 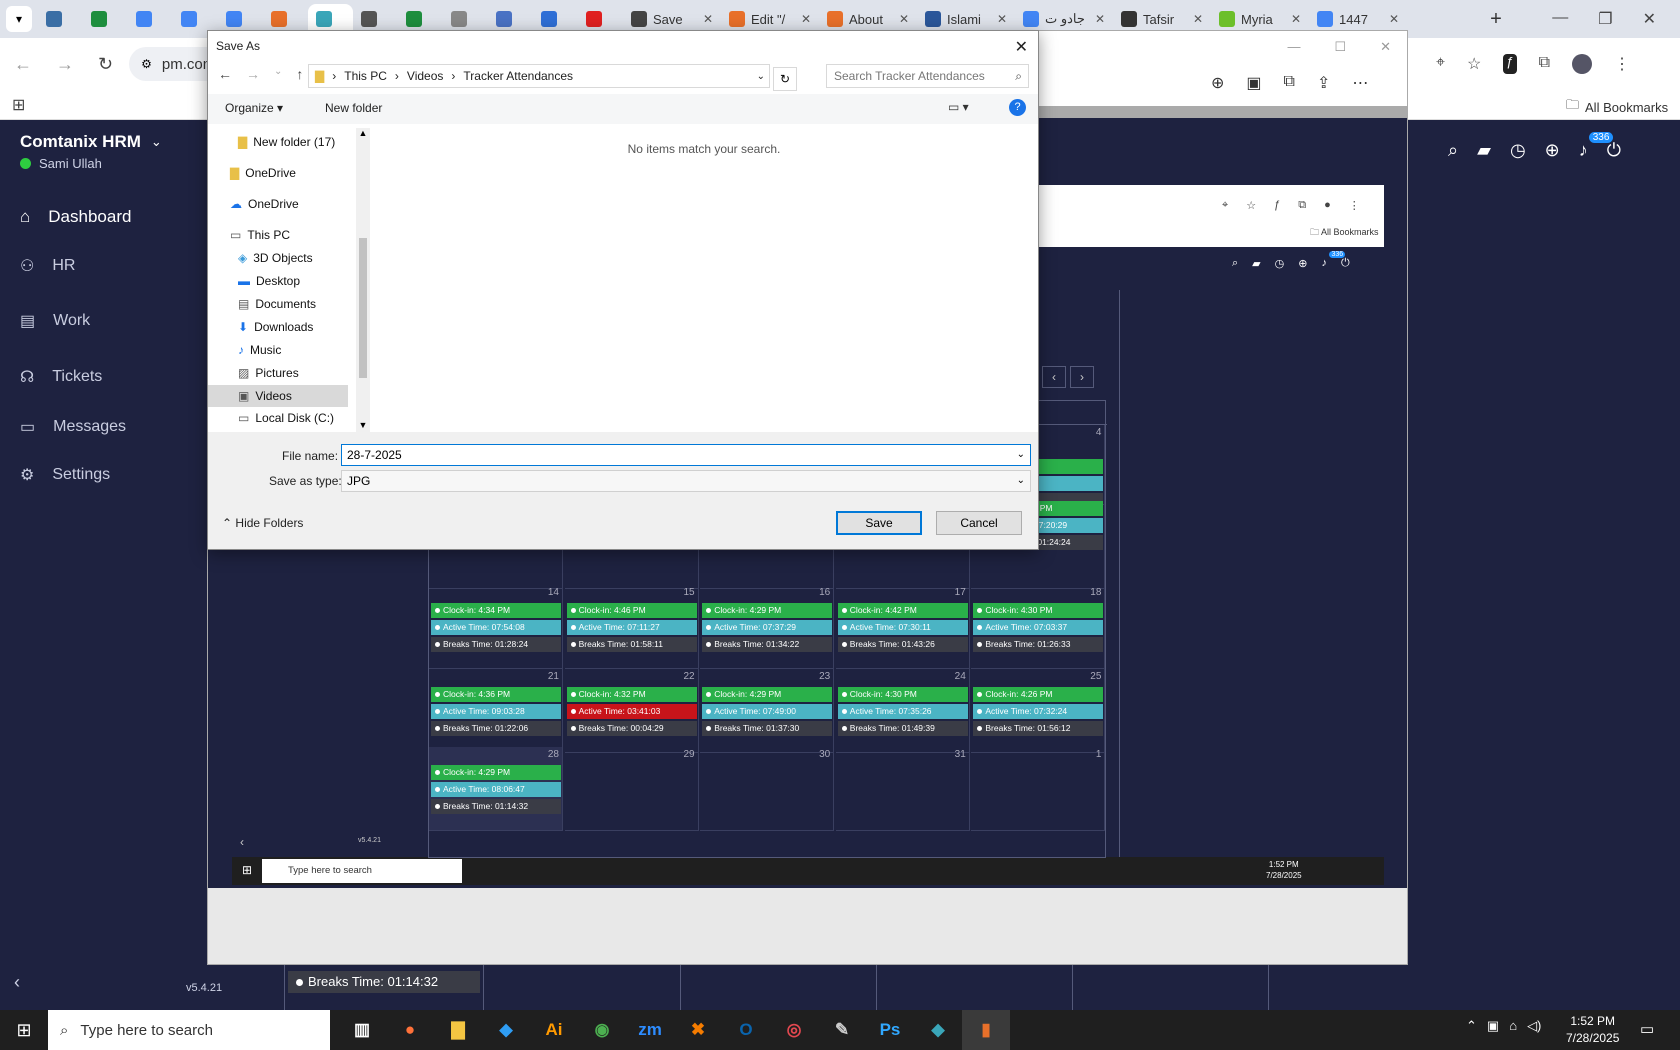 I want to click on restore-icon: ❐, so click(x=1605, y=19).